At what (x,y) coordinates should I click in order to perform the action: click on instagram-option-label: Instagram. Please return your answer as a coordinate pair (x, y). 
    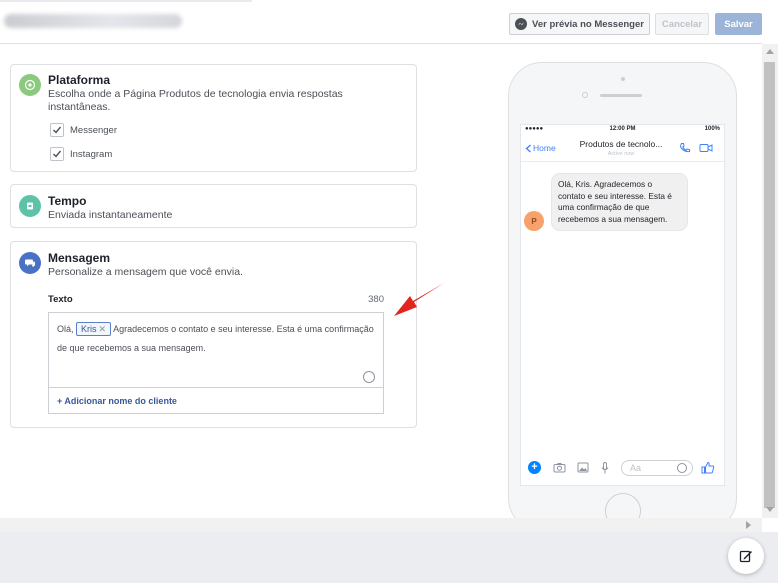
    Looking at the image, I should click on (91, 154).